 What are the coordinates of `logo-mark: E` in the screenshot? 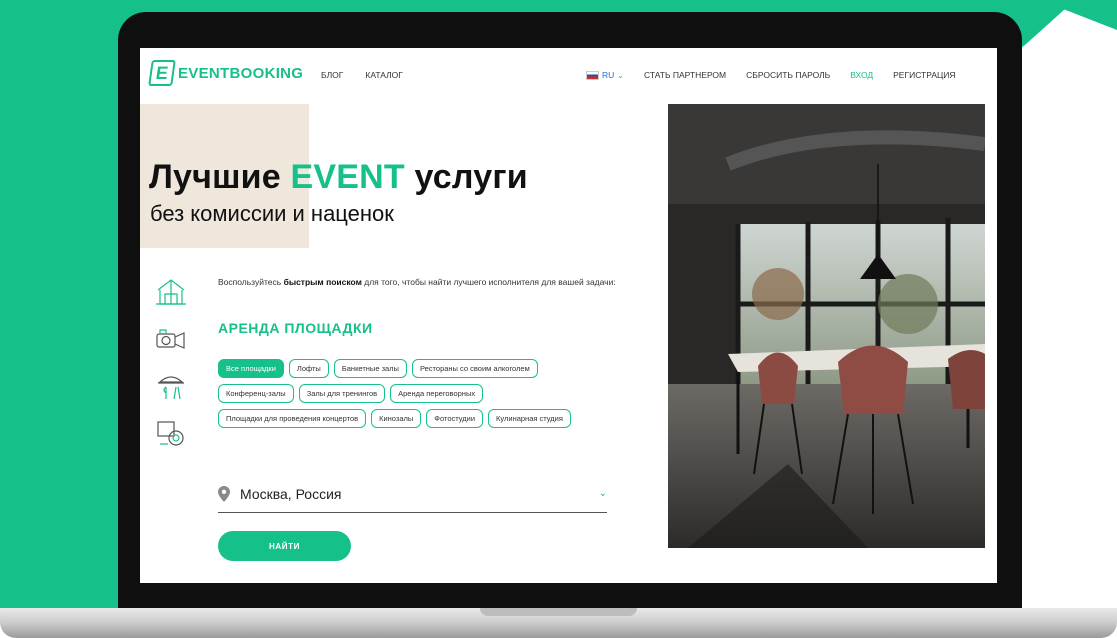 It's located at (162, 73).